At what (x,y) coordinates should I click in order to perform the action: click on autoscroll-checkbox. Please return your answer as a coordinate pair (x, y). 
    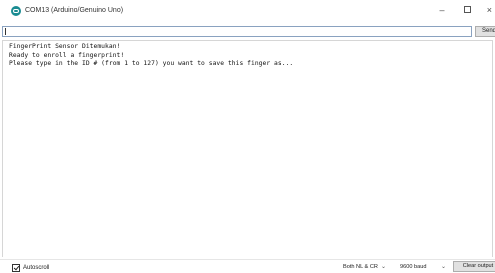
    Looking at the image, I should click on (16, 267).